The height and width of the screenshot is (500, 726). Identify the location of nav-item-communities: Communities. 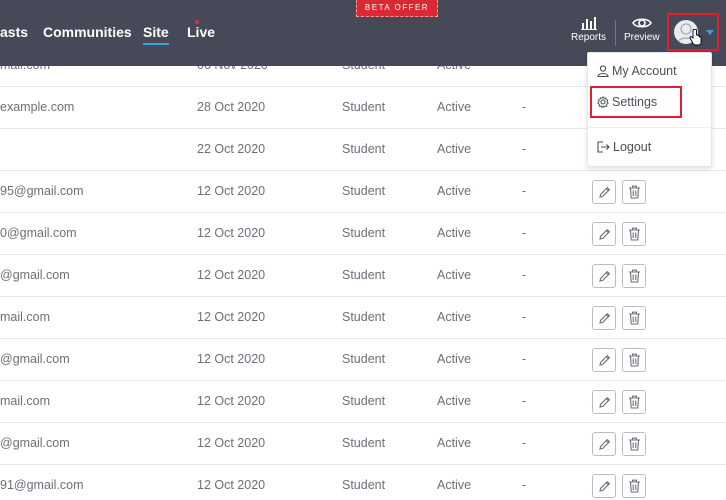
(87, 32).